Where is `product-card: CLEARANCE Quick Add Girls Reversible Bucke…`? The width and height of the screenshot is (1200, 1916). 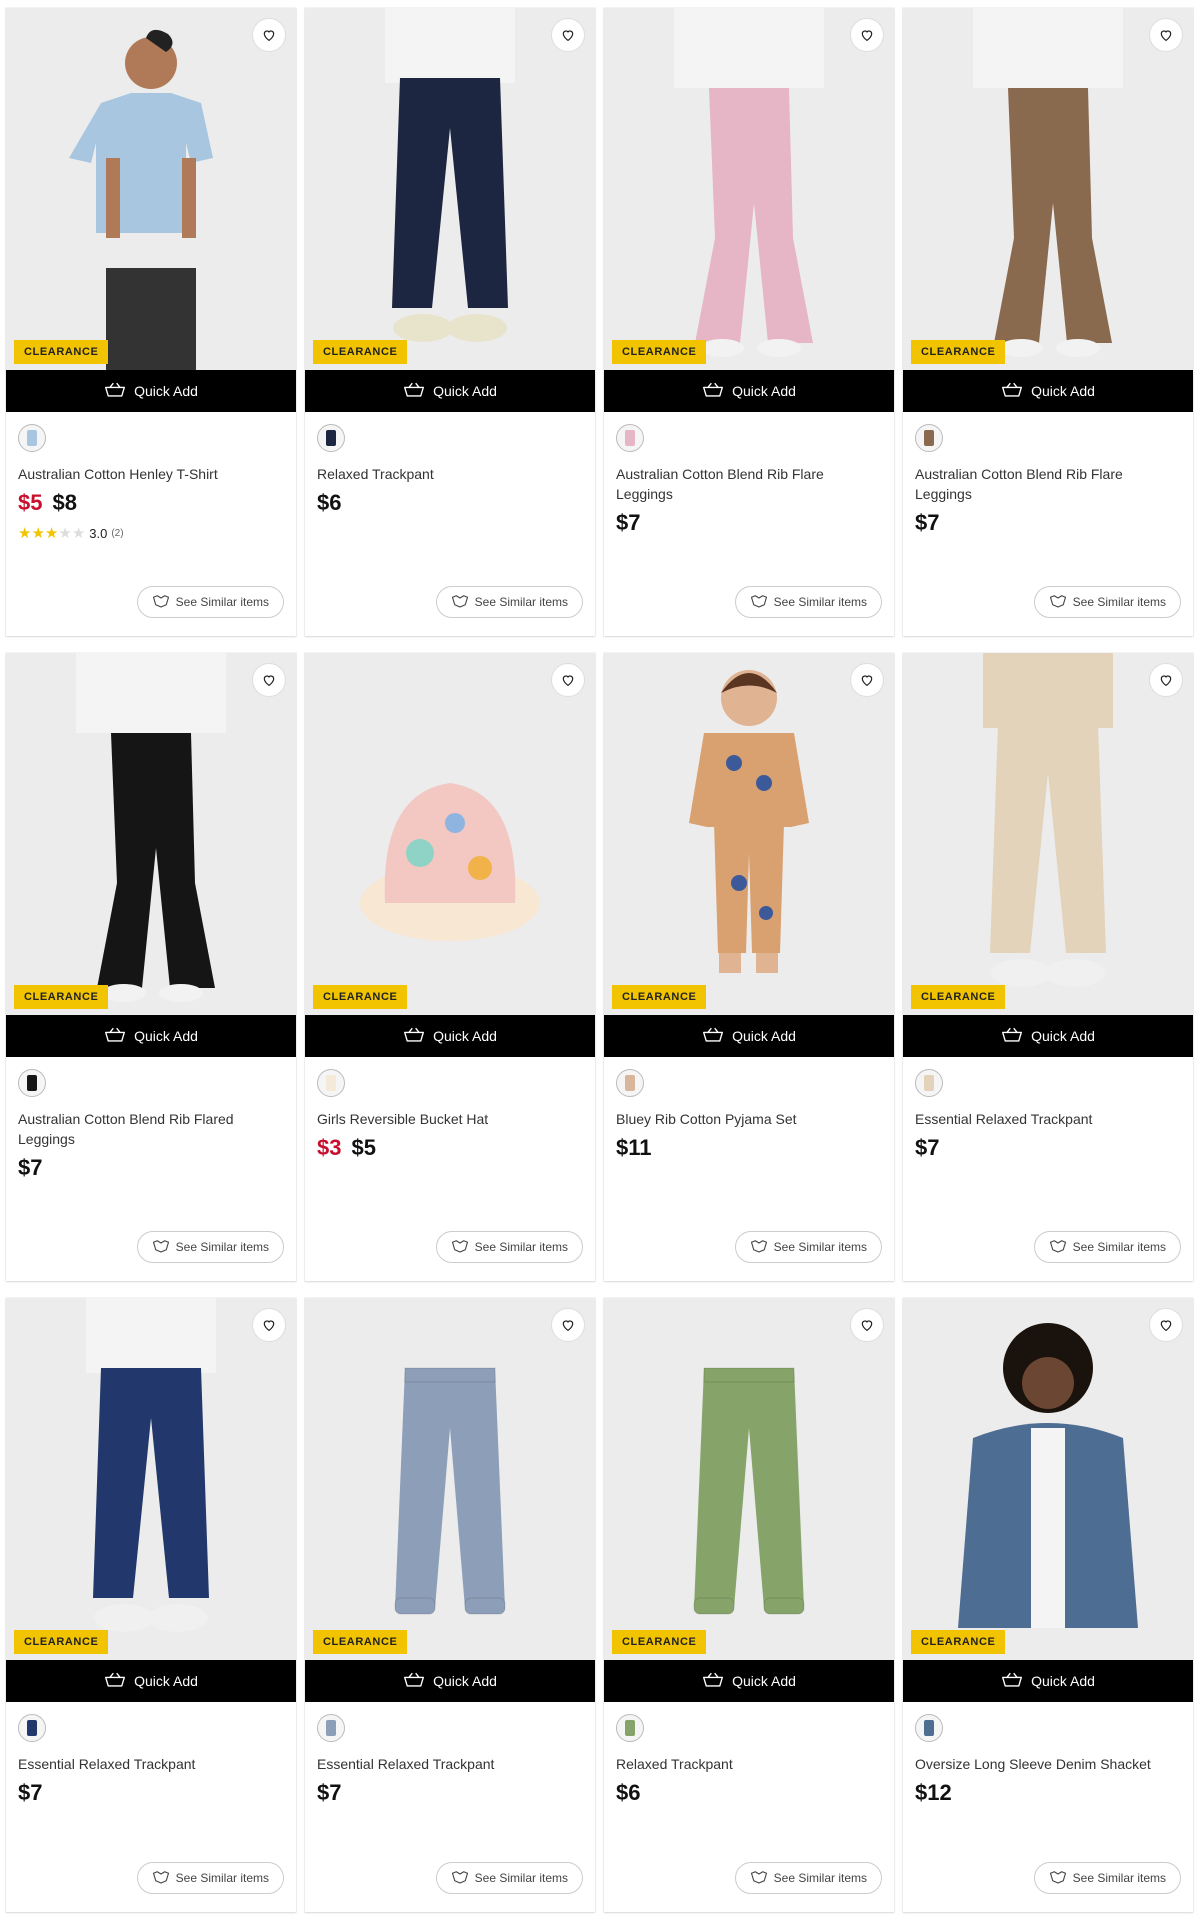 product-card: CLEARANCE Quick Add Girls Reversible Bucke… is located at coordinates (450, 967).